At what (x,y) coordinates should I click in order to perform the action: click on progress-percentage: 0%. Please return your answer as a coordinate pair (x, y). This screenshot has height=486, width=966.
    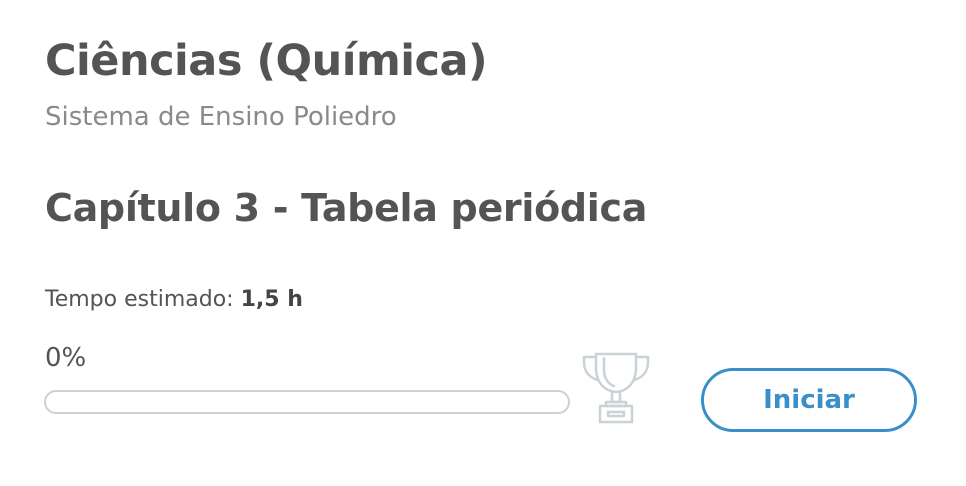
    Looking at the image, I should click on (66, 358).